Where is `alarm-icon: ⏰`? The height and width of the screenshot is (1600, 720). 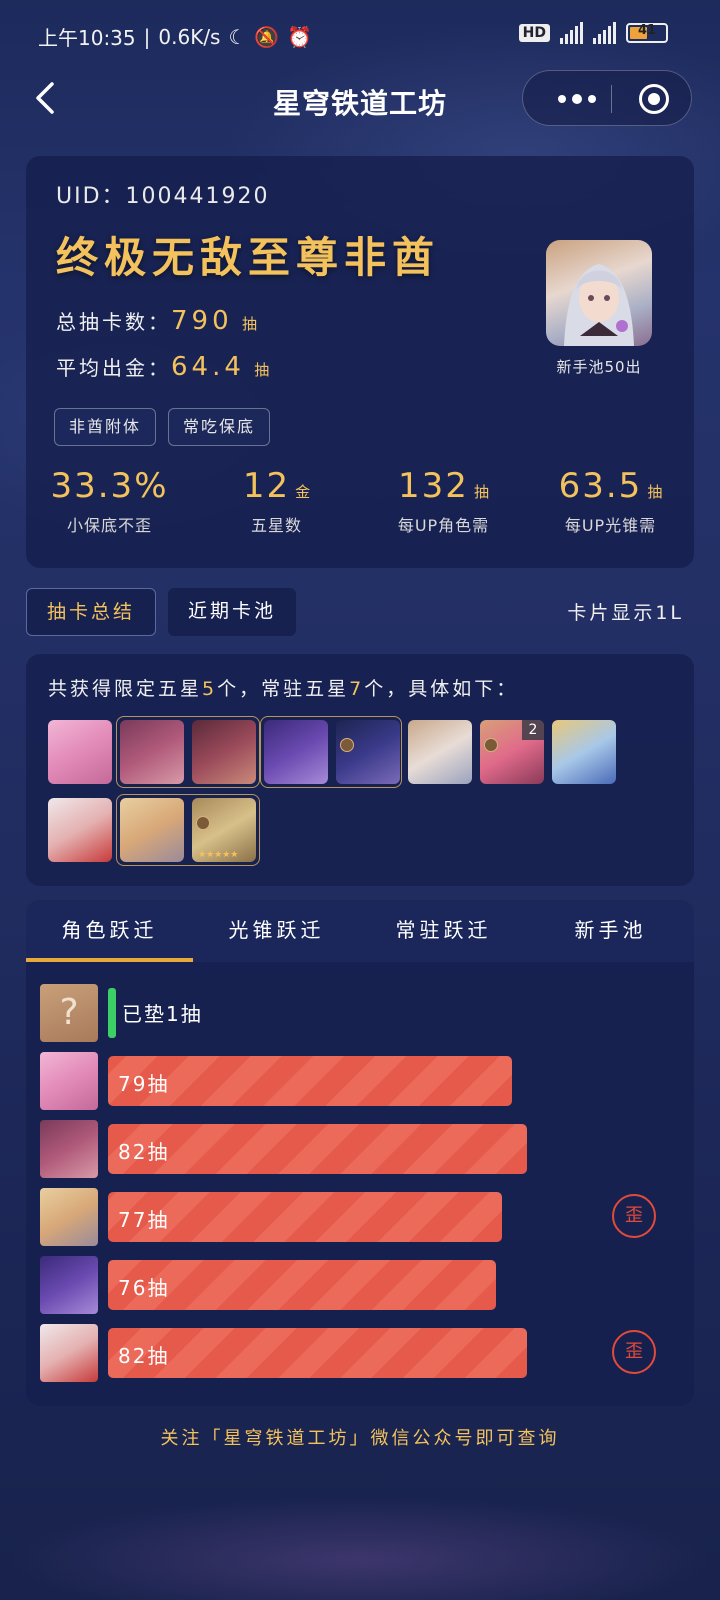 alarm-icon: ⏰ is located at coordinates (300, 36).